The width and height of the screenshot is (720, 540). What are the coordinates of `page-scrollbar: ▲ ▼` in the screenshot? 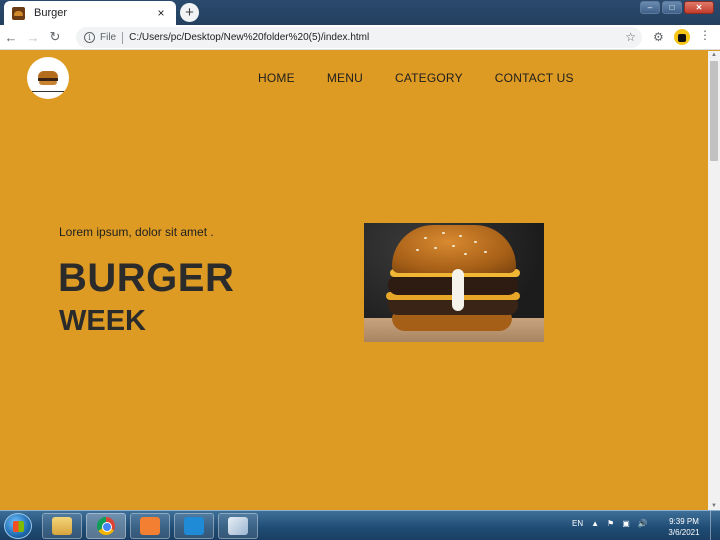 It's located at (714, 280).